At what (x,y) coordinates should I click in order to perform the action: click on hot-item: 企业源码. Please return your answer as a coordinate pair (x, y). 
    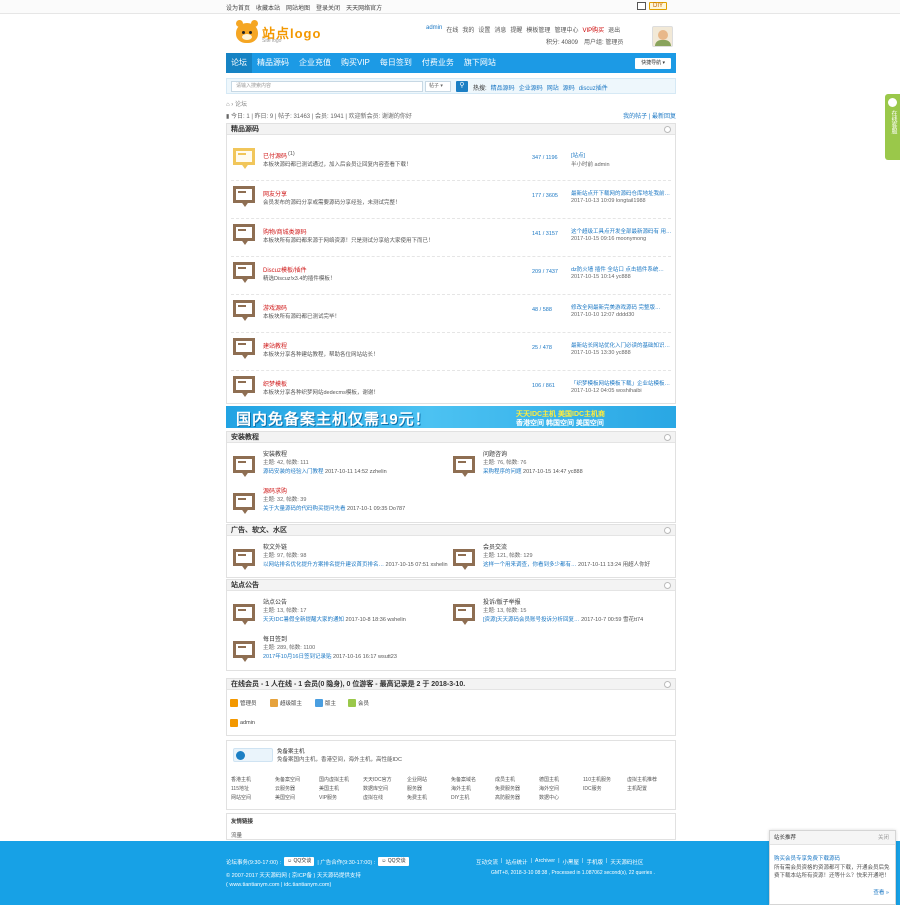
    Looking at the image, I should click on (531, 87).